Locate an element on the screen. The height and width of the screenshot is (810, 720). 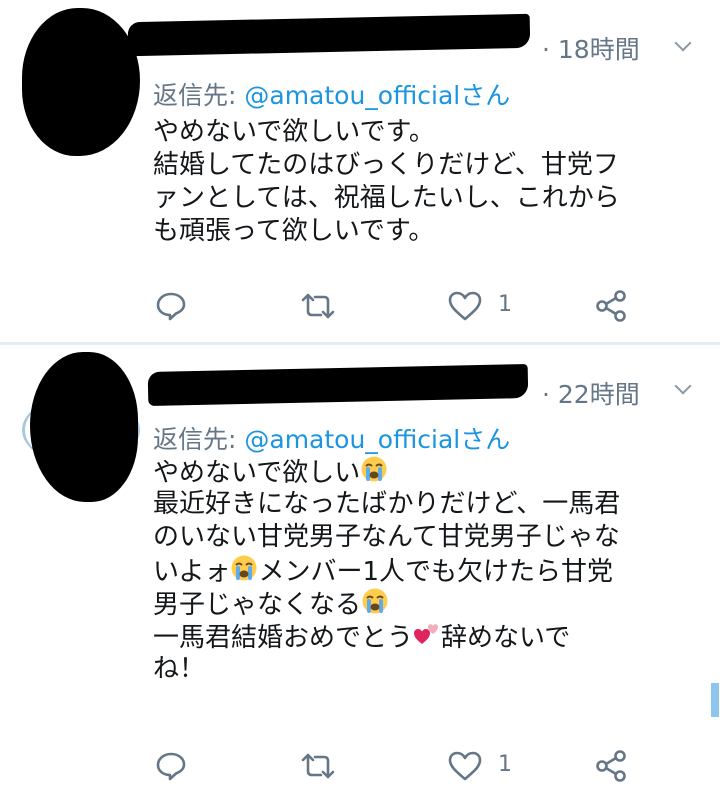
tweet-text-line: 一馬君結婚おめでとう 辞めないで is located at coordinates (433, 636).